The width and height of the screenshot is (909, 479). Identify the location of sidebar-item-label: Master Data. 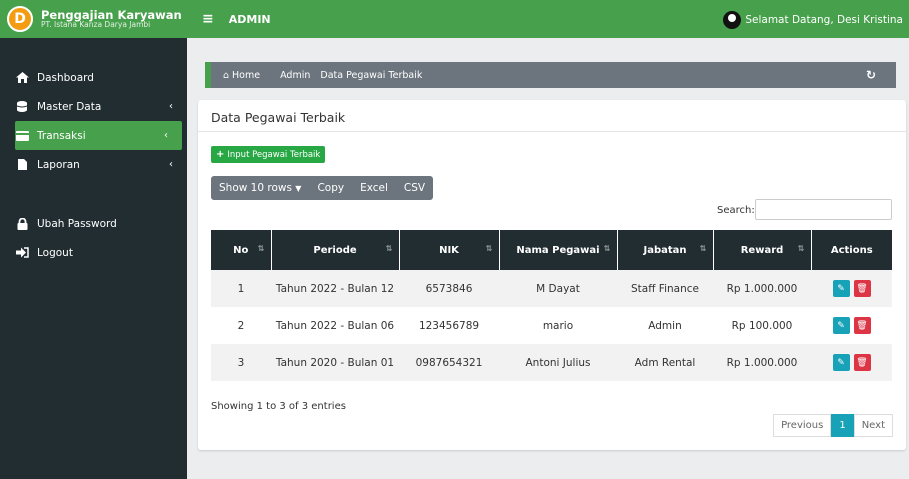
(69, 106).